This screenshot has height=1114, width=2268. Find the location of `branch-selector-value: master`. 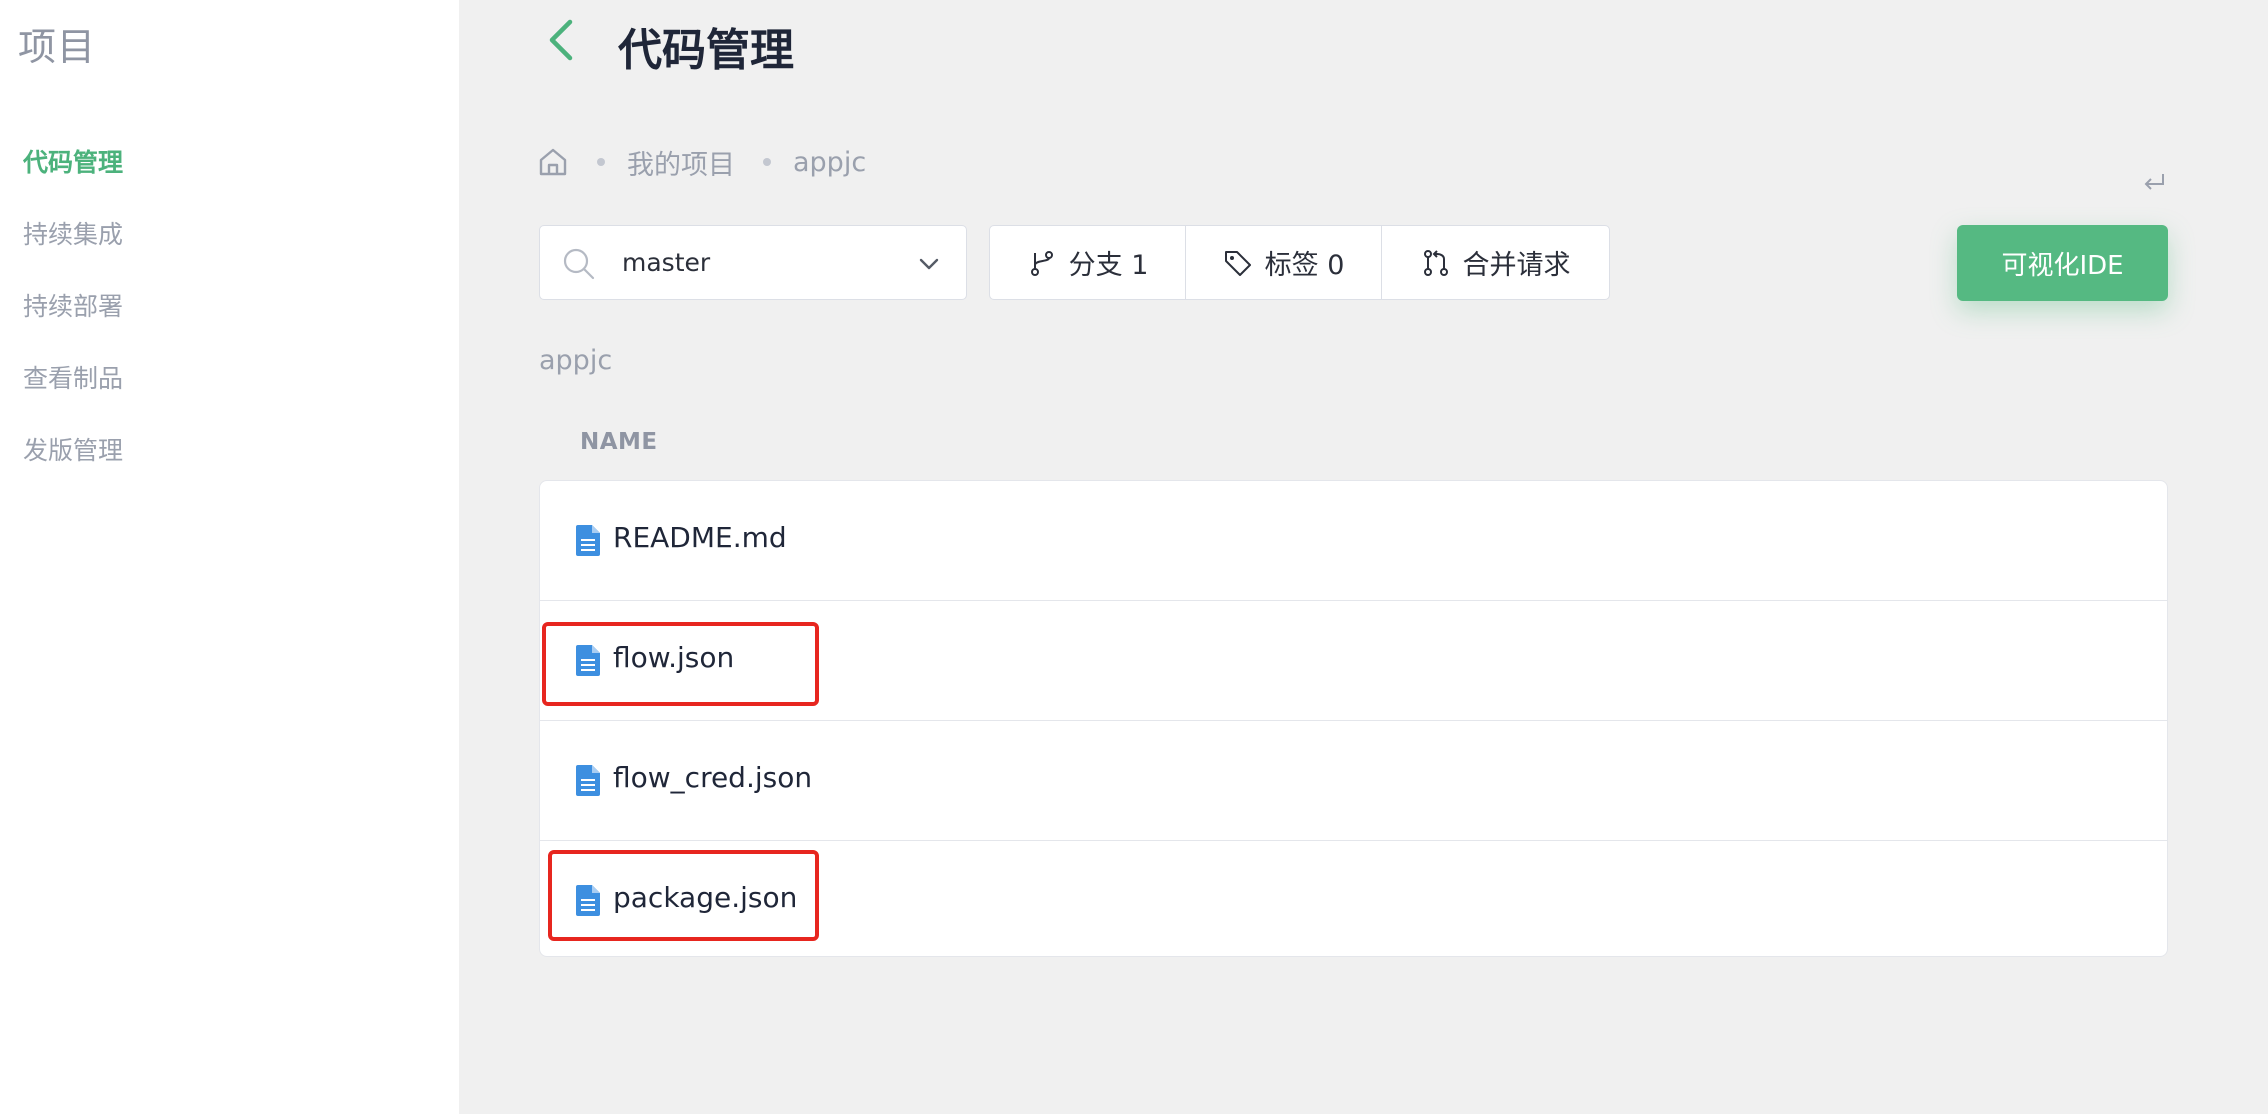

branch-selector-value: master is located at coordinates (666, 262).